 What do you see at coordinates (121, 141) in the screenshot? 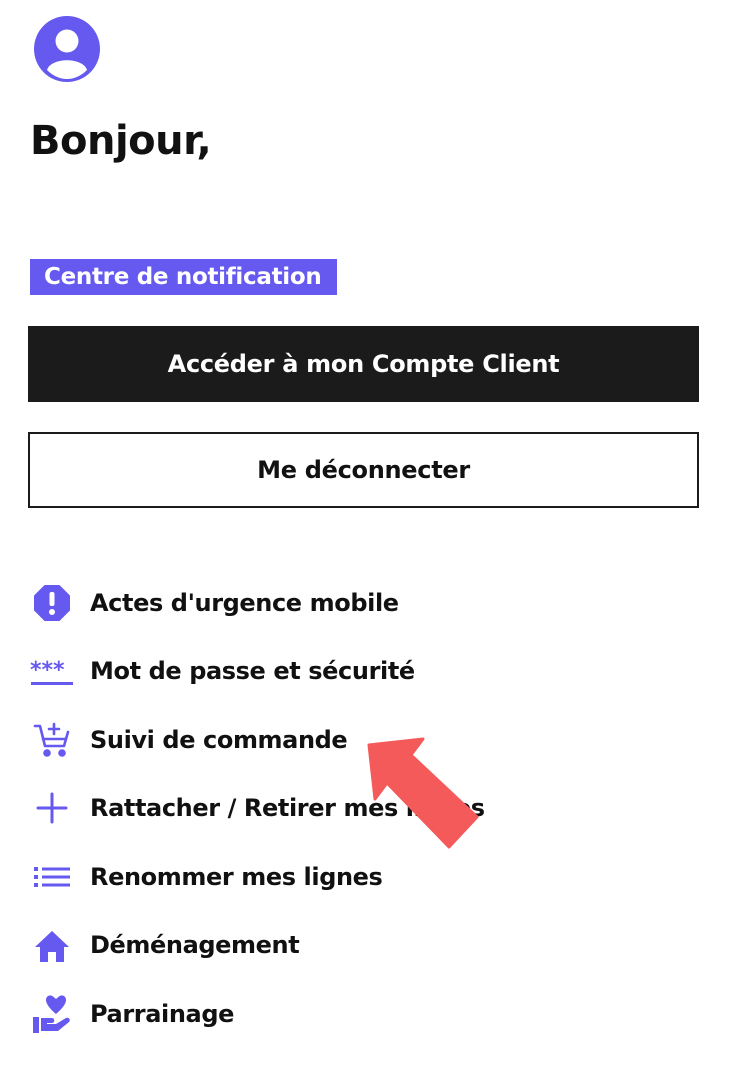
I see `greeting-title: Bonjour,` at bounding box center [121, 141].